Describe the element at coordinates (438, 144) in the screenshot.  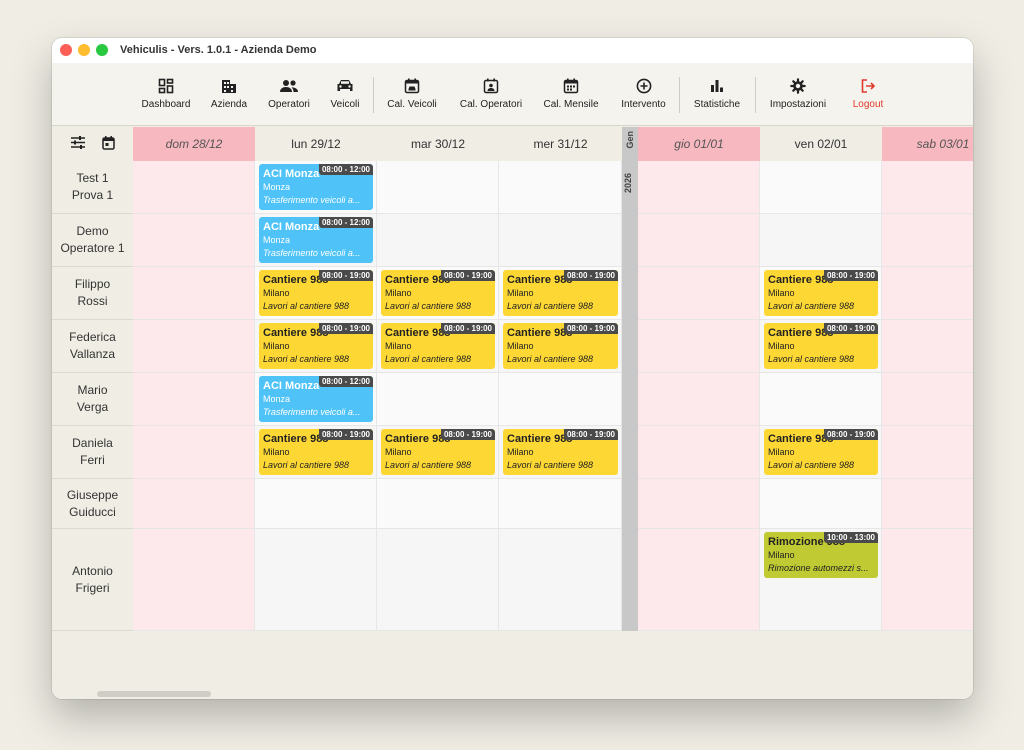
I see `day-header: mar 30/12` at that location.